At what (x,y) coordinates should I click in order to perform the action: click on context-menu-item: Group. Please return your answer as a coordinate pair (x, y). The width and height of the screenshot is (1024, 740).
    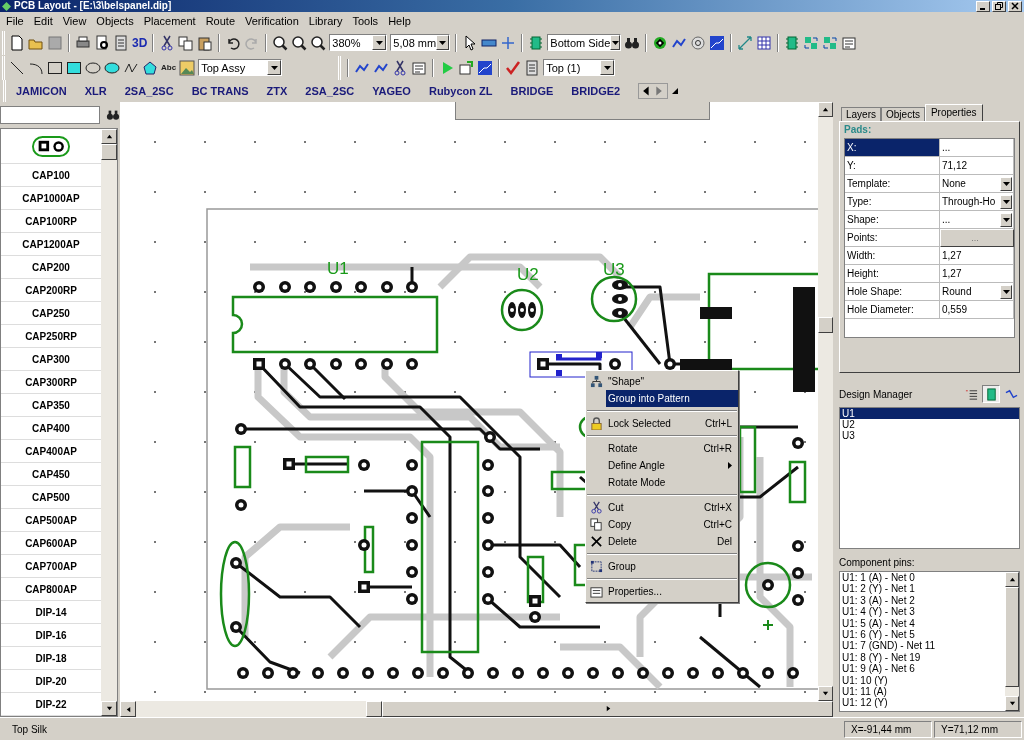
    Looking at the image, I should click on (662, 566).